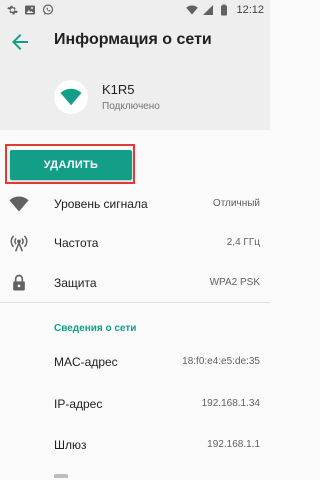 The image size is (320, 480). I want to click on detail-value: 2,4 ГГц, so click(243, 242).